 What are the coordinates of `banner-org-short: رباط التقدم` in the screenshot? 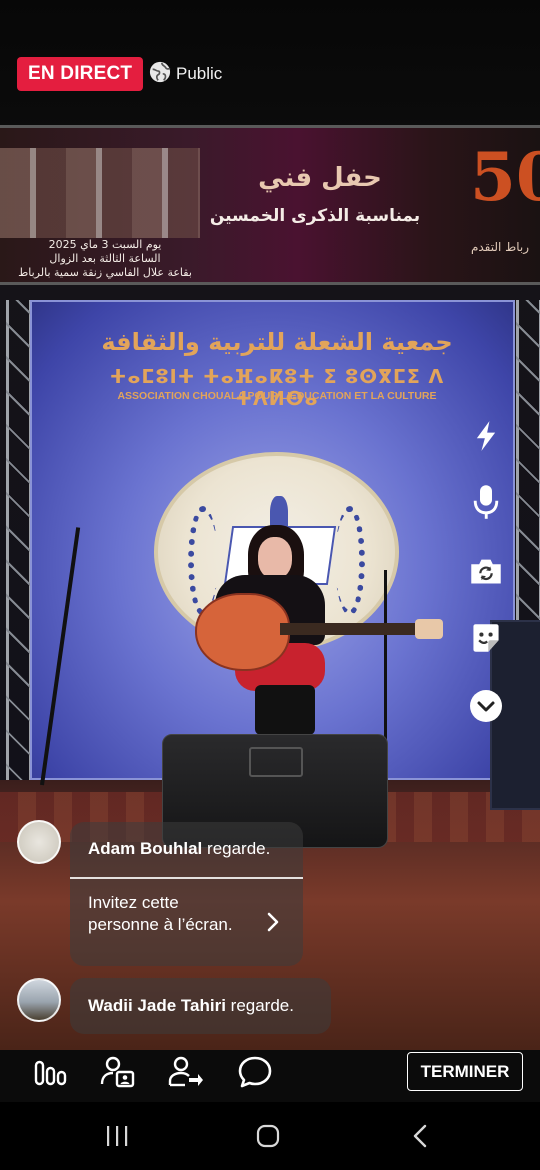 It's located at (500, 247).